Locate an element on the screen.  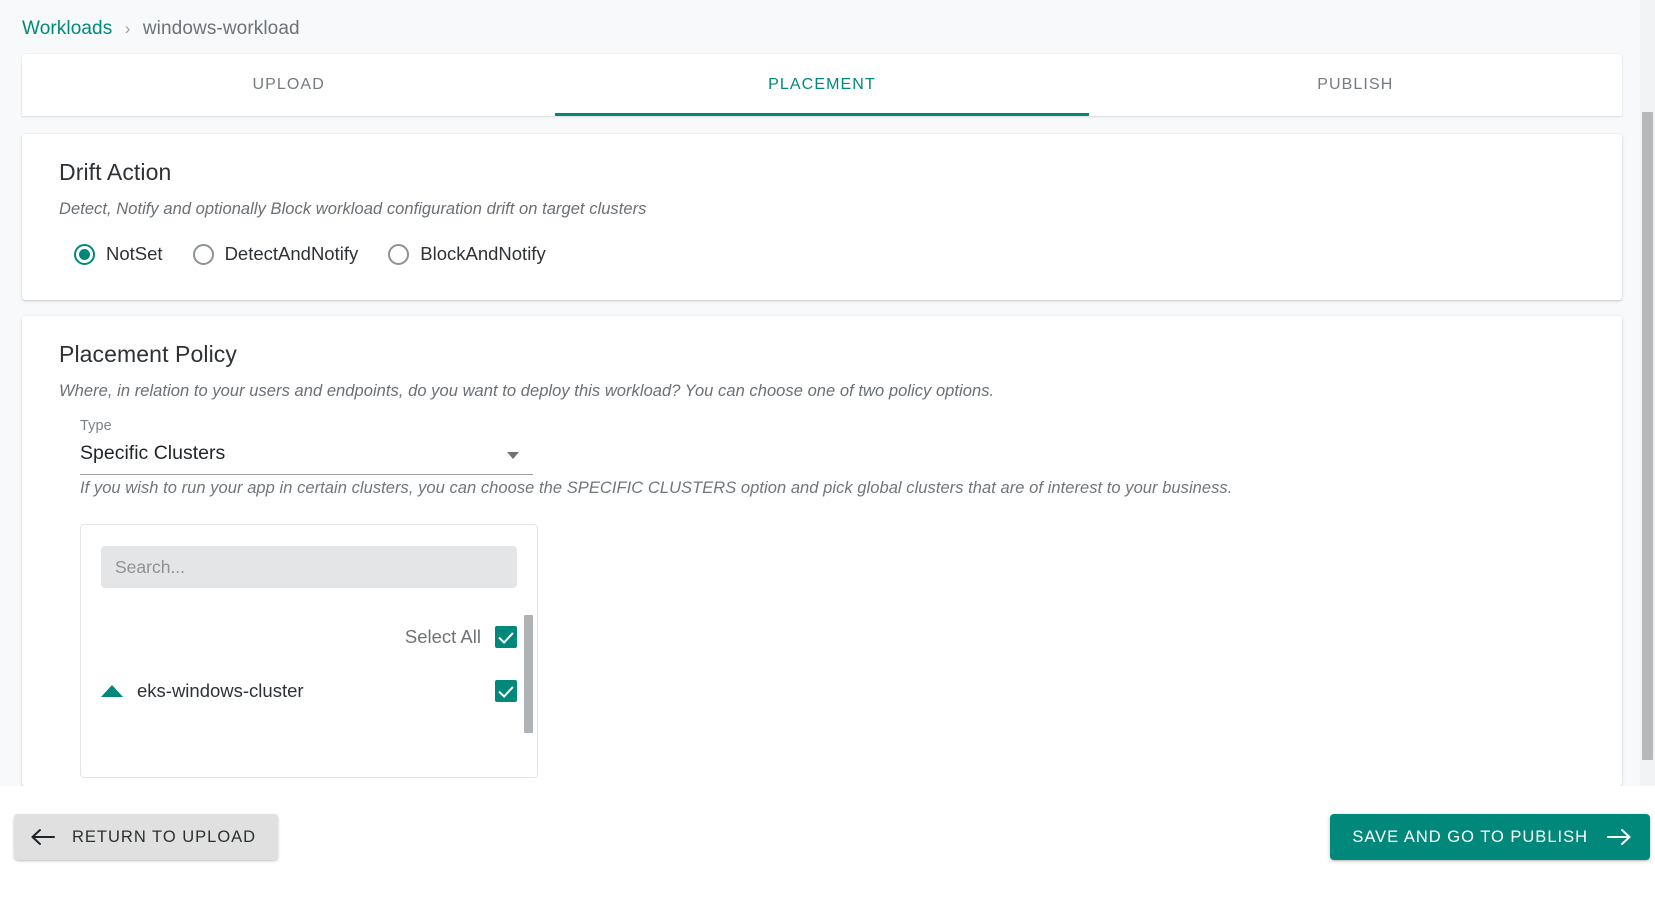
wizard-tabbar: UPLOAD PLACEMENT PUBLISH is located at coordinates (822, 85).